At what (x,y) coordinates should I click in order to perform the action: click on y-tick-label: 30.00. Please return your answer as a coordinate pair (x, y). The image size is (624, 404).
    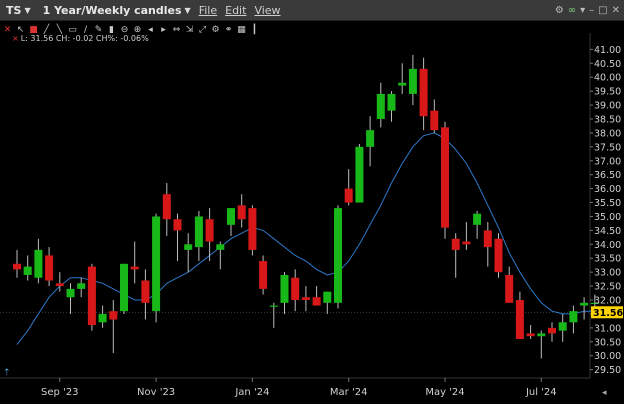
    Looking at the image, I should click on (607, 356).